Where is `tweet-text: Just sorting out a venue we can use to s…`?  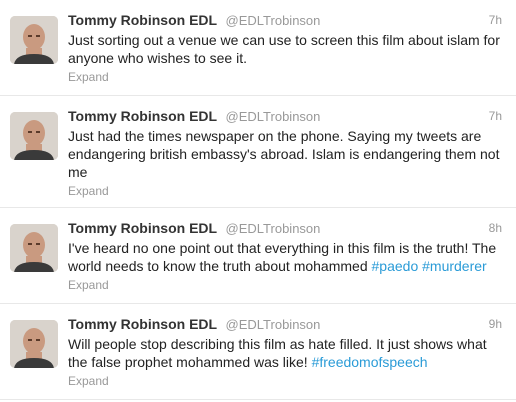
tweet-text: Just sorting out a venue we can use to s… is located at coordinates (287, 49).